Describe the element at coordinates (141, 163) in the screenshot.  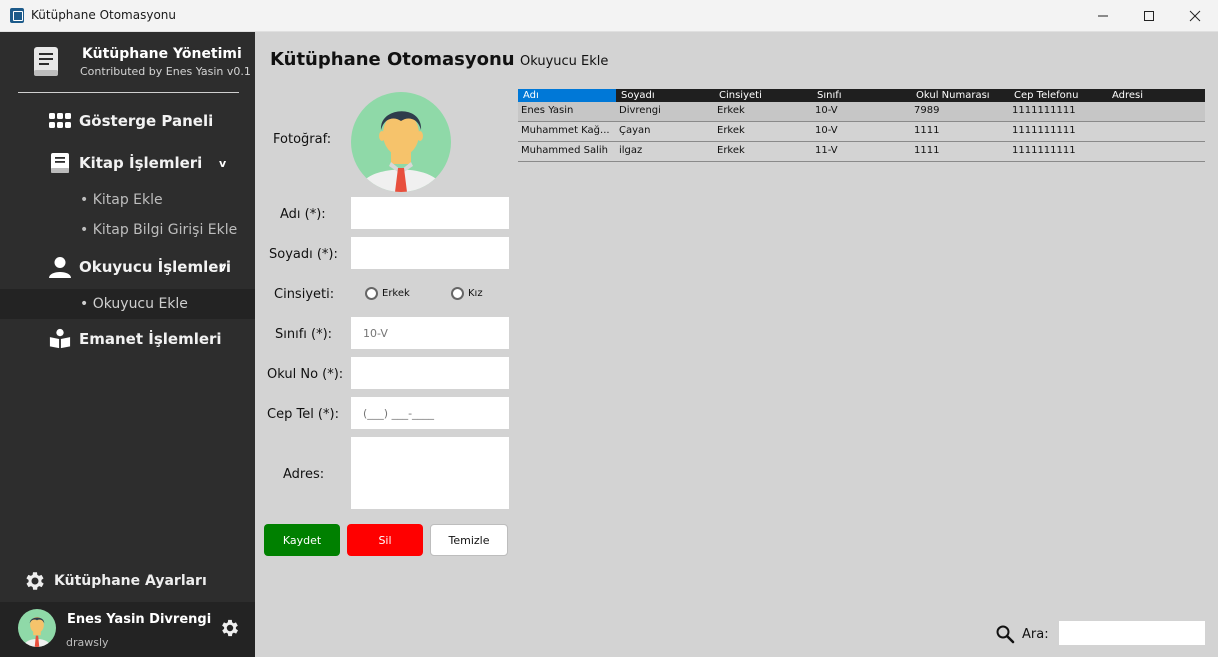
I see `nav-label-books: Kitap İşlemleri` at that location.